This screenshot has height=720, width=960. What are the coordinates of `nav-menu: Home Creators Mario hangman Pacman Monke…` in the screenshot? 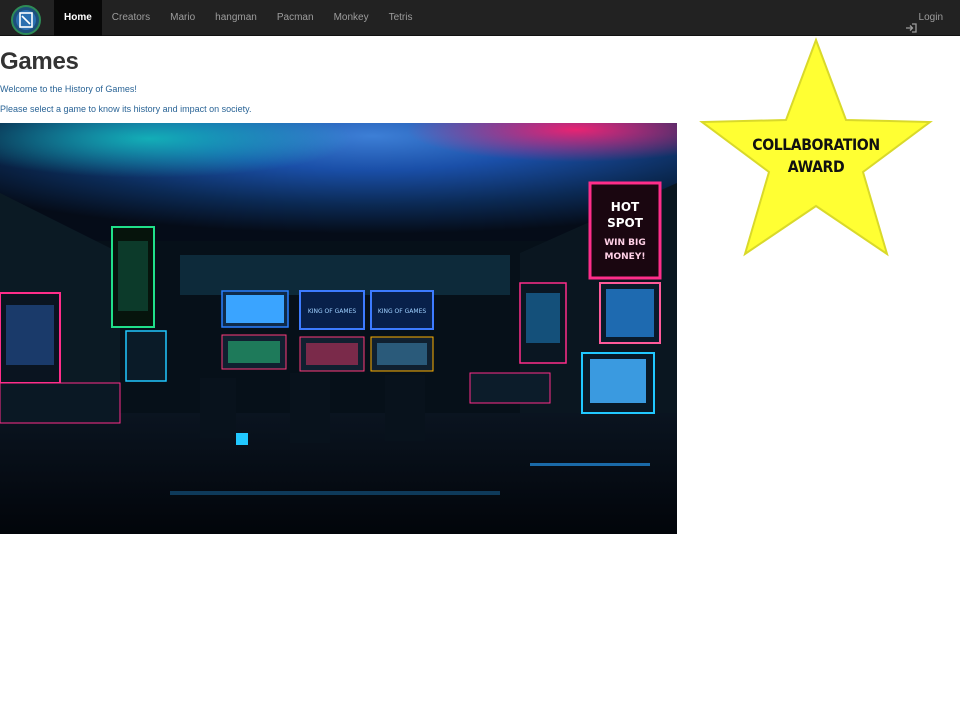 It's located at (238, 18).